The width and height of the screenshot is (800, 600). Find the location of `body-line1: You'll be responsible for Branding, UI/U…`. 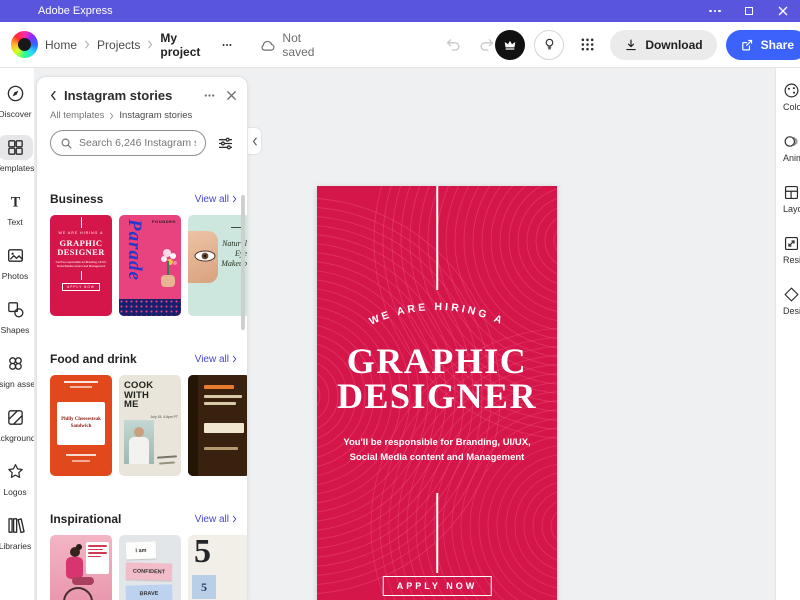

body-line1: You'll be responsible for Branding, UI/U… is located at coordinates (437, 442).